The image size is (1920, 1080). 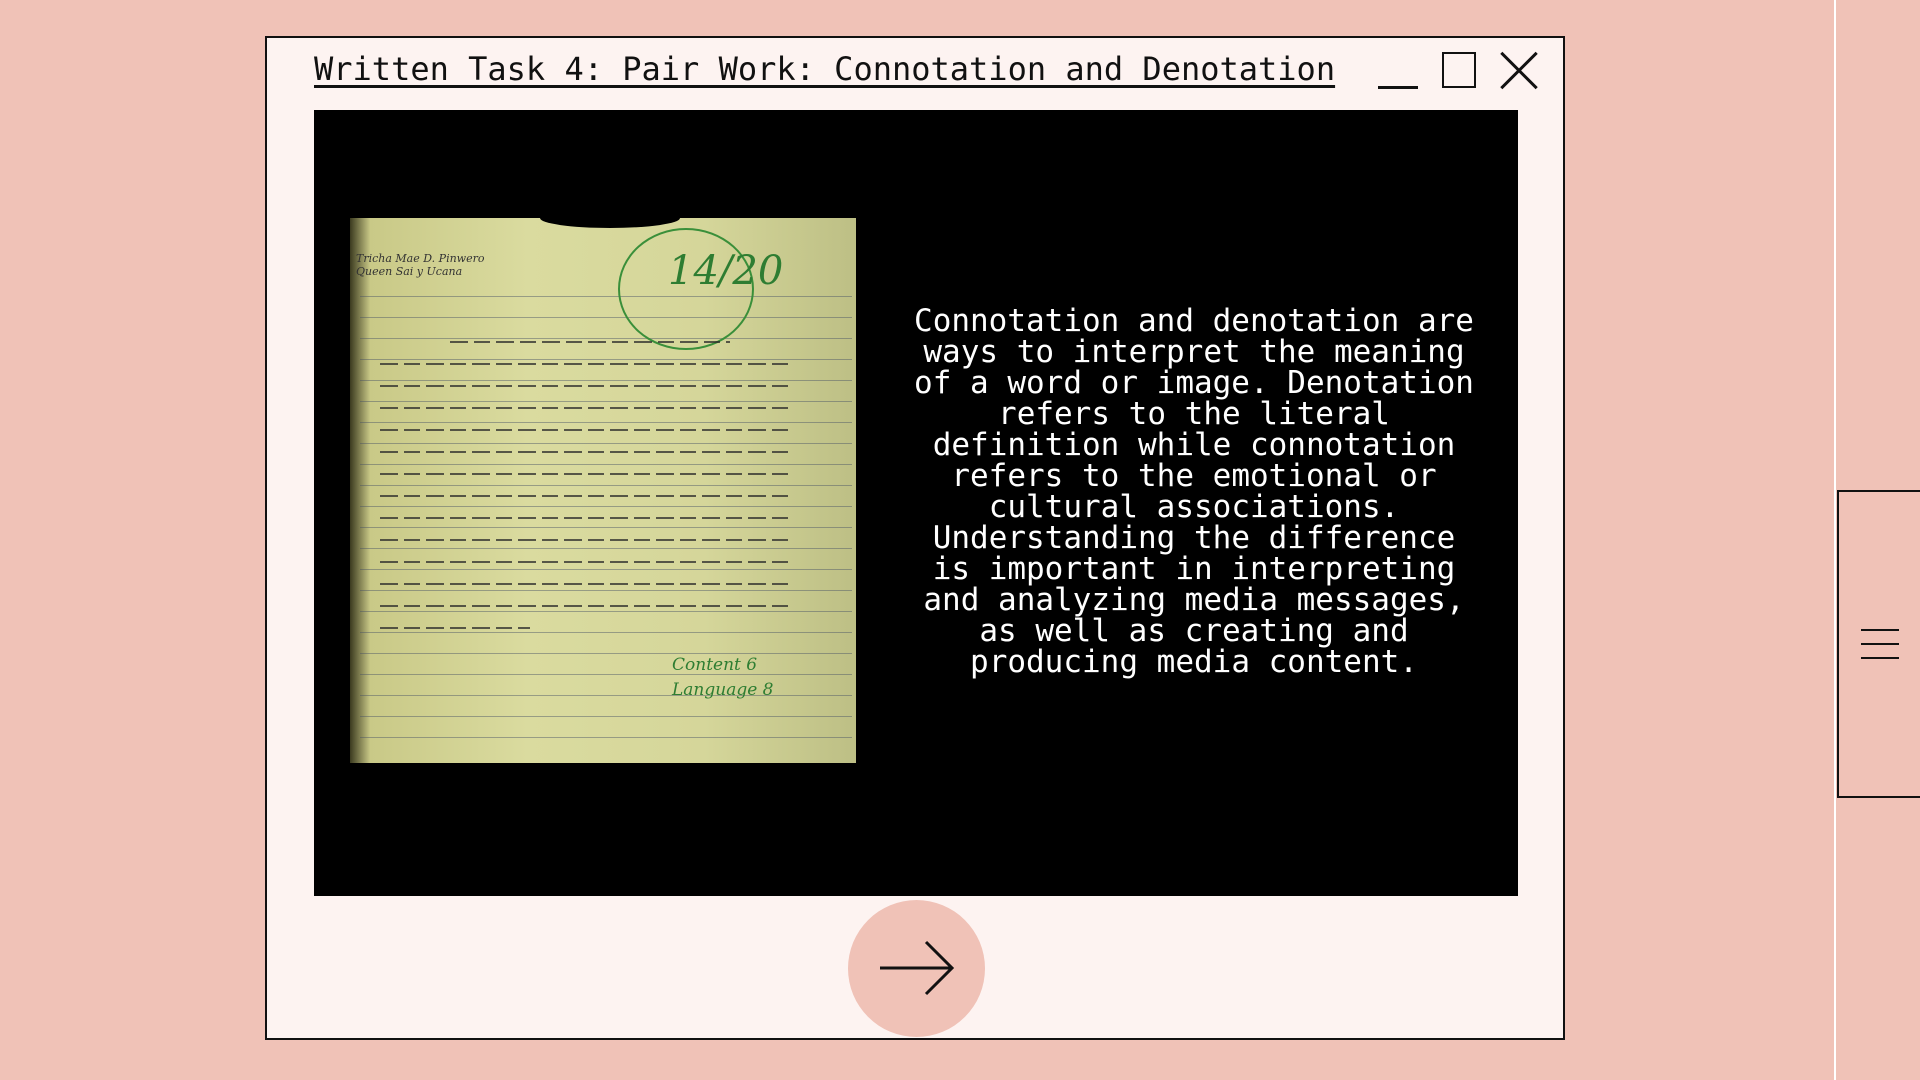 What do you see at coordinates (606, 509) in the screenshot?
I see `paper-ruled-lines` at bounding box center [606, 509].